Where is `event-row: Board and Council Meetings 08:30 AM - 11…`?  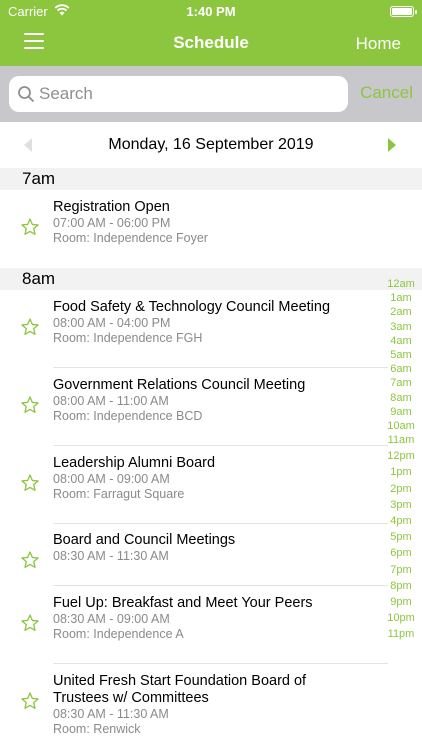 event-row: Board and Council Meetings 08:30 AM - 11… is located at coordinates (194, 555).